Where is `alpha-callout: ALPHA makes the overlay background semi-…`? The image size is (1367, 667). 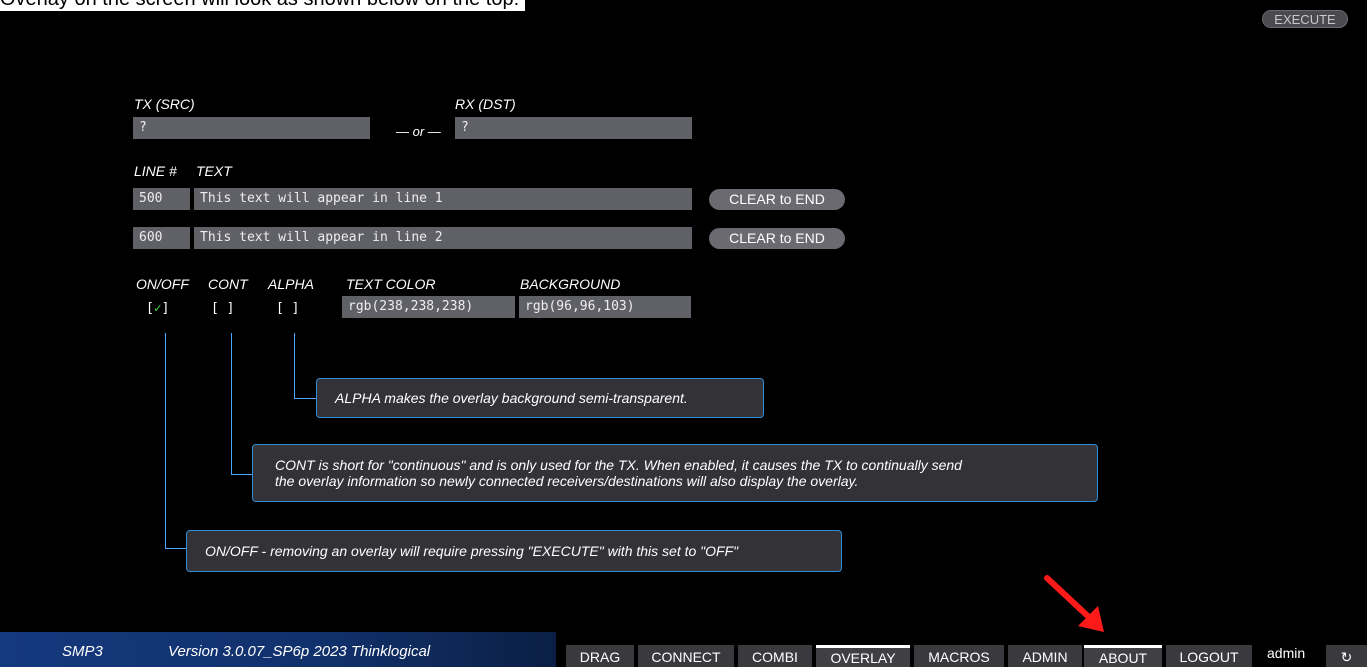 alpha-callout: ALPHA makes the overlay background semi-… is located at coordinates (540, 398).